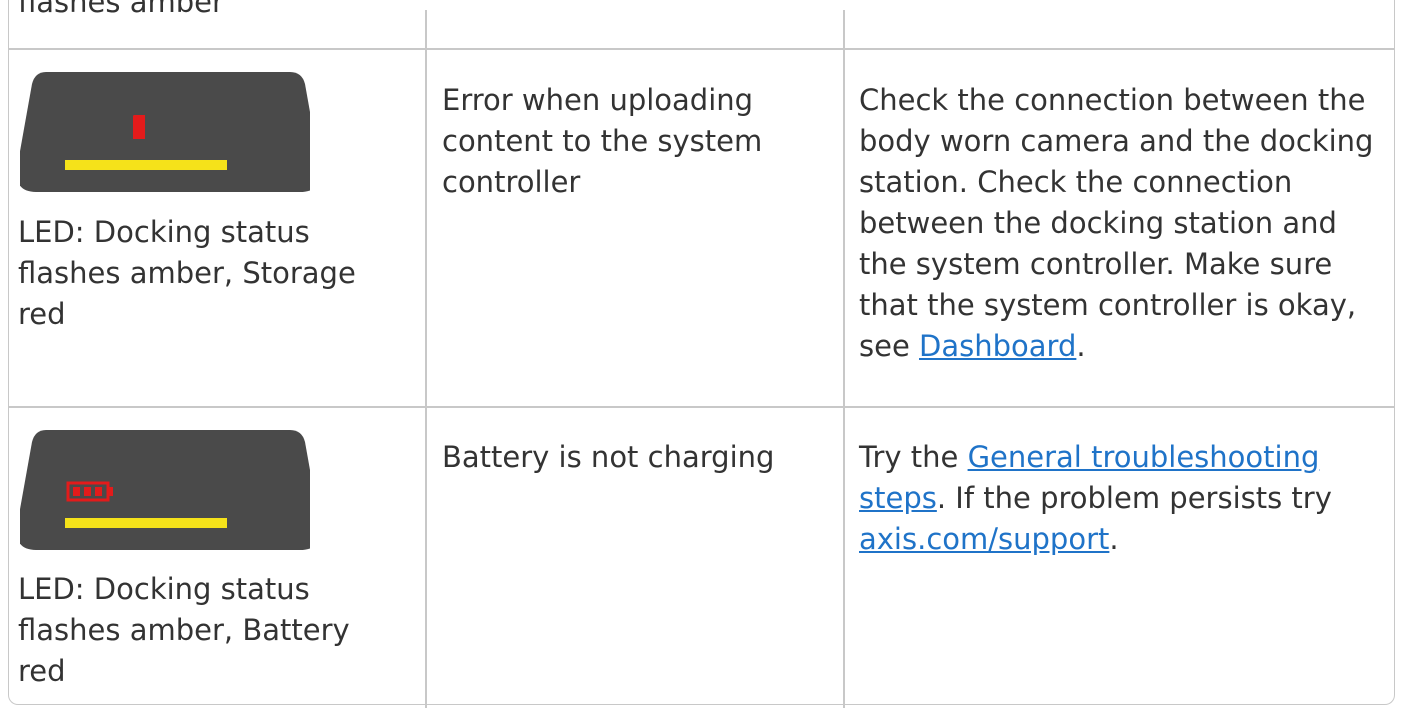 This screenshot has height=717, width=1405. What do you see at coordinates (608, 457) in the screenshot?
I see `problem-description: Battery is not charging` at bounding box center [608, 457].